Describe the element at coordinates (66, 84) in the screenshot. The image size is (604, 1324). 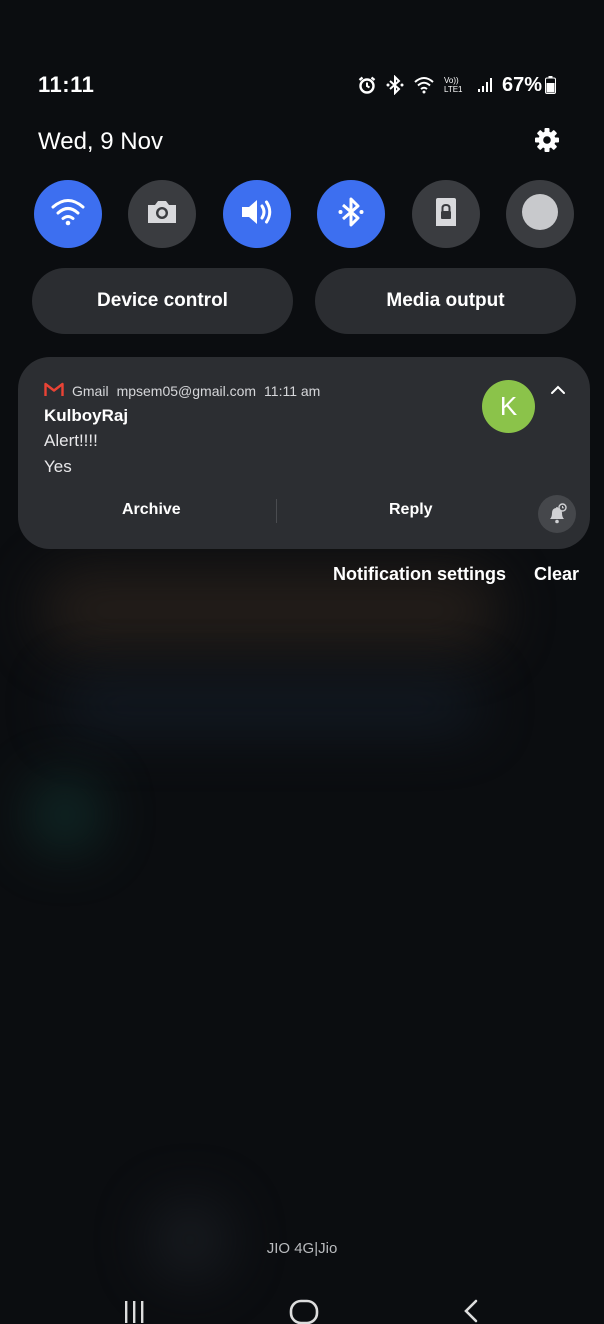
I see `clock: 11:11` at that location.